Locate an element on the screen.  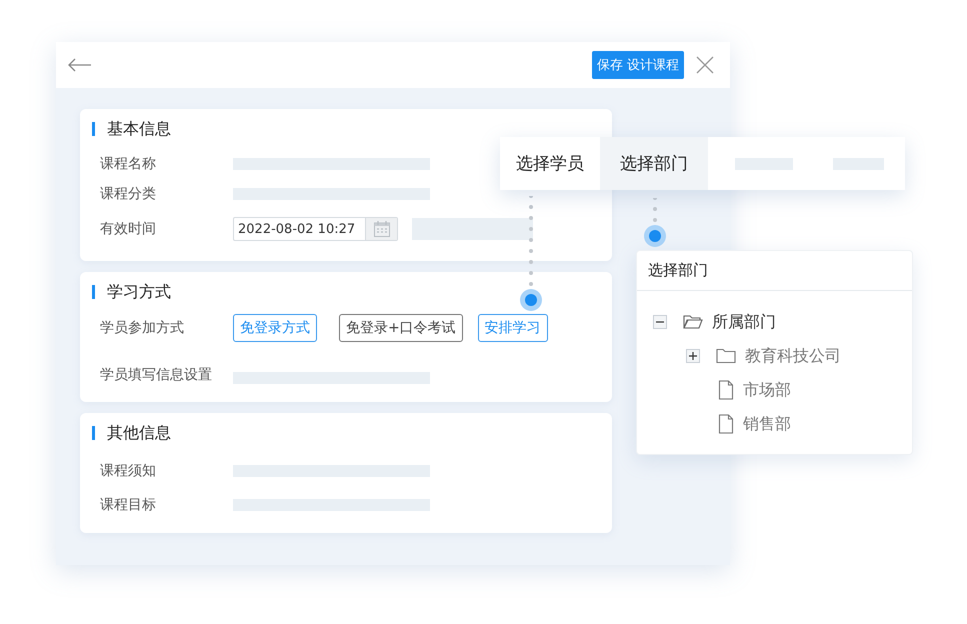
date-field: 2022-08-02 10:27 is located at coordinates (315, 229).